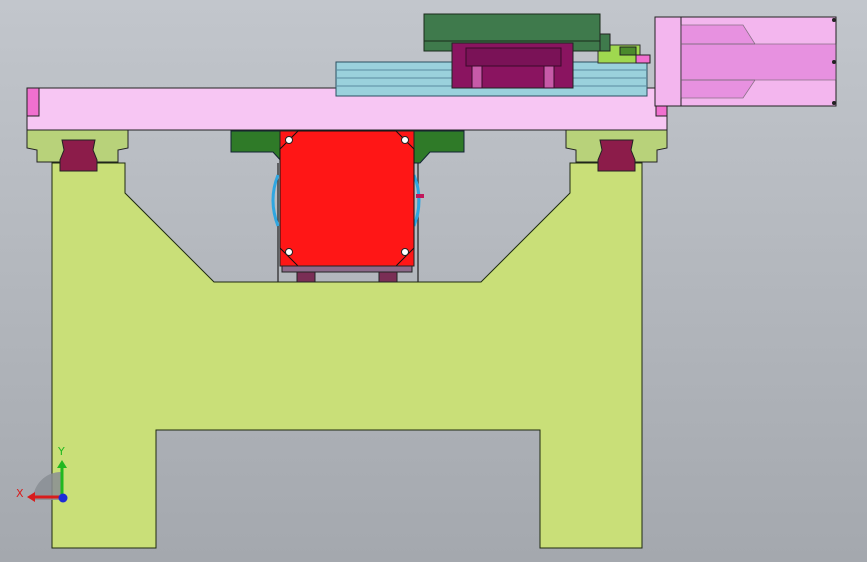  Describe the element at coordinates (20, 493) in the screenshot. I see `x-axis-label: X` at that location.